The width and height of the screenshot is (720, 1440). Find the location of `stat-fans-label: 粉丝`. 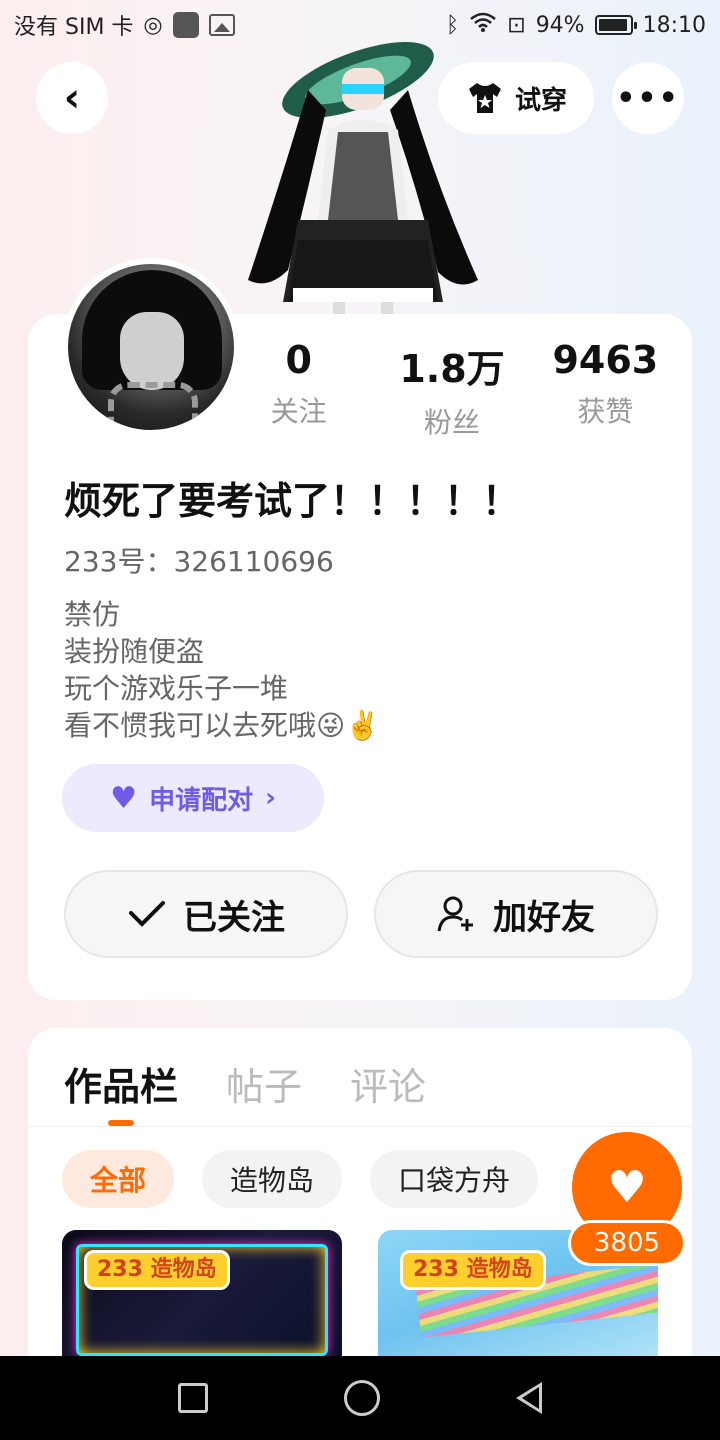

stat-fans-label: 粉丝 is located at coordinates (451, 422).